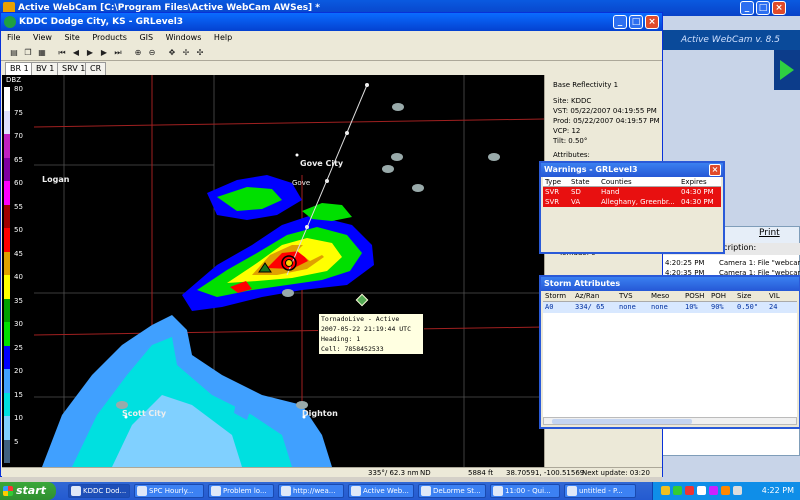 This screenshot has height=500, width=800. What do you see at coordinates (42, 37) in the screenshot?
I see `menu-view: View` at bounding box center [42, 37].